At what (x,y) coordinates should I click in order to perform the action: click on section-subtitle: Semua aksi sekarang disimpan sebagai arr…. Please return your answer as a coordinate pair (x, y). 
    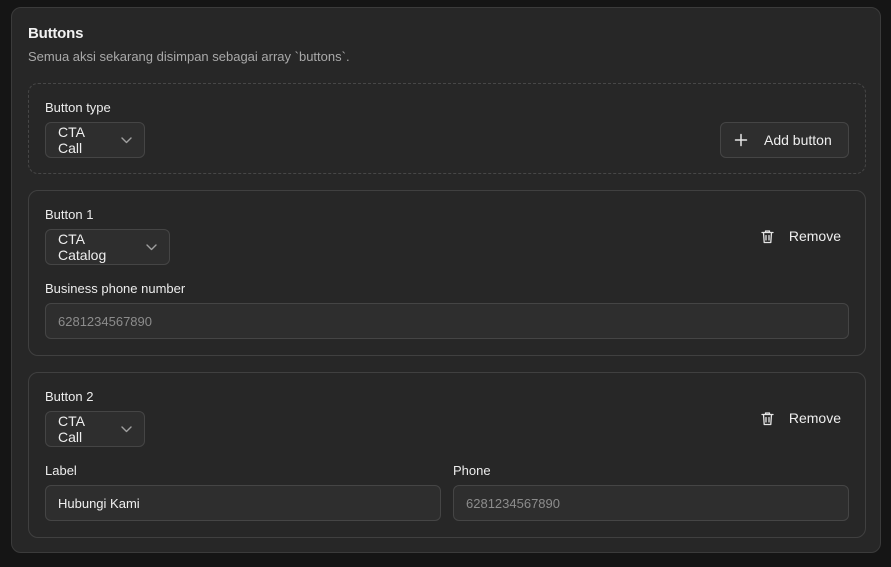
    Looking at the image, I should click on (189, 56).